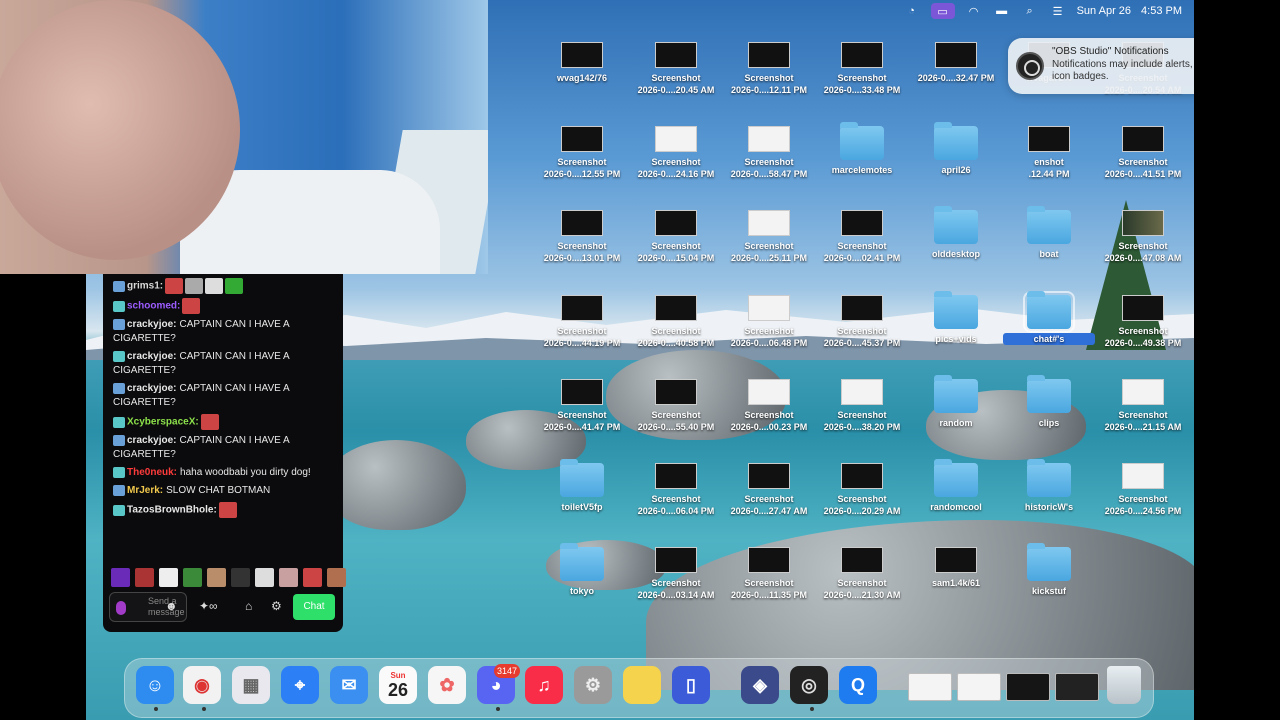 Image resolution: width=1280 pixels, height=720 pixels. What do you see at coordinates (544, 685) in the screenshot?
I see `music-icon: ♫` at bounding box center [544, 685].